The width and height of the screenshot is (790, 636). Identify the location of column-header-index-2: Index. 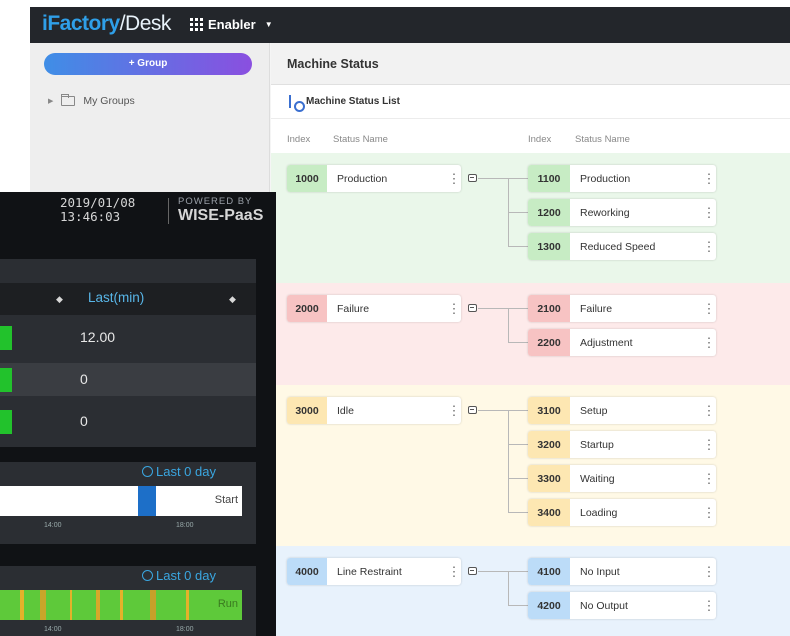
(540, 139).